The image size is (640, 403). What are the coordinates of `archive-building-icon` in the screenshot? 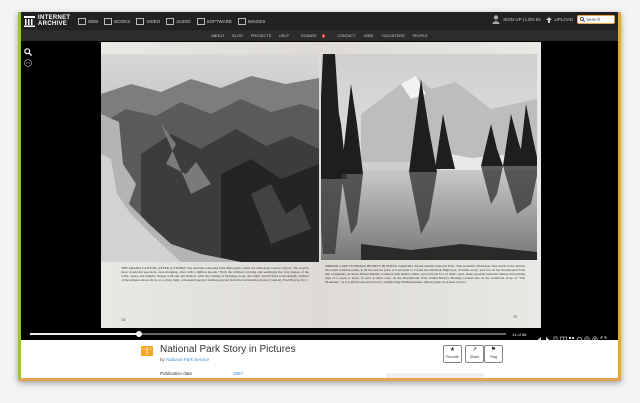 It's located at (29, 21).